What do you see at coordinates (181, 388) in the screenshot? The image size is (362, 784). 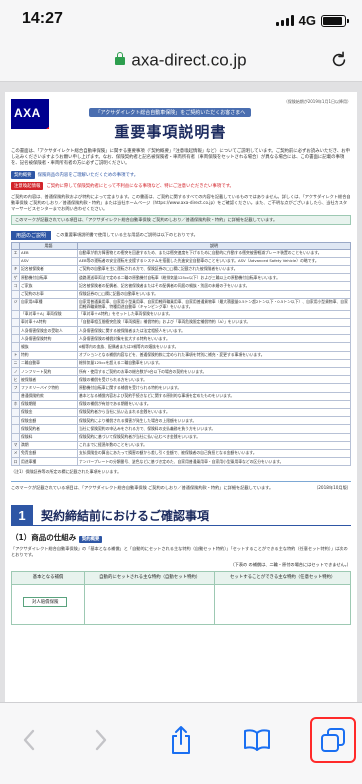 I see `table-row: フファミリーバイク特約 原動機付自転車に関する補償を受けられる特約をいいます。` at bounding box center [181, 388].